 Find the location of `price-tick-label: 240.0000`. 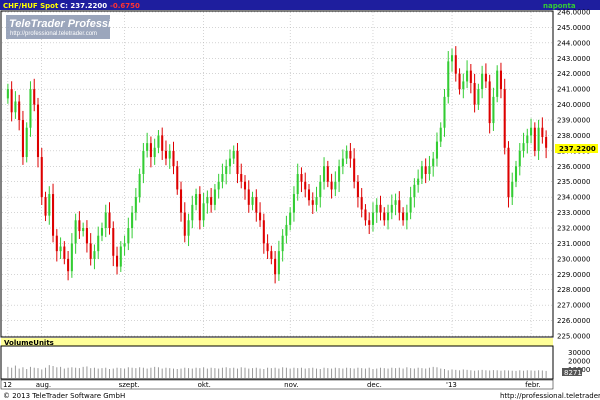

price-tick-label: 240.0000 is located at coordinates (573, 105).